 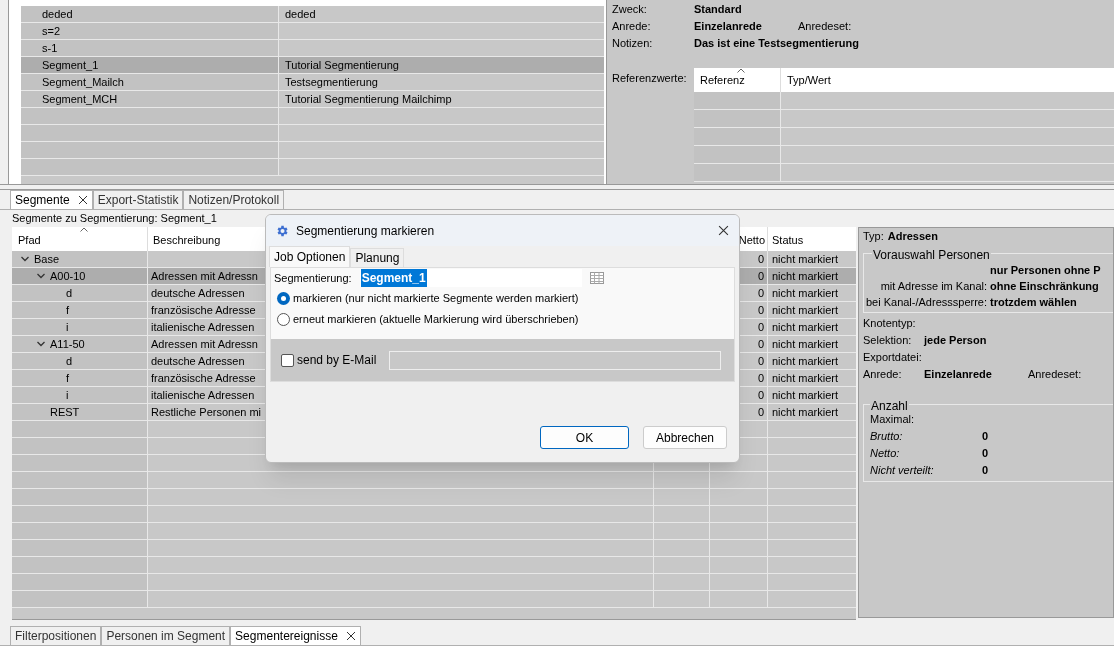 What do you see at coordinates (1055, 375) in the screenshot?
I see `field-label: Anredeset:` at bounding box center [1055, 375].